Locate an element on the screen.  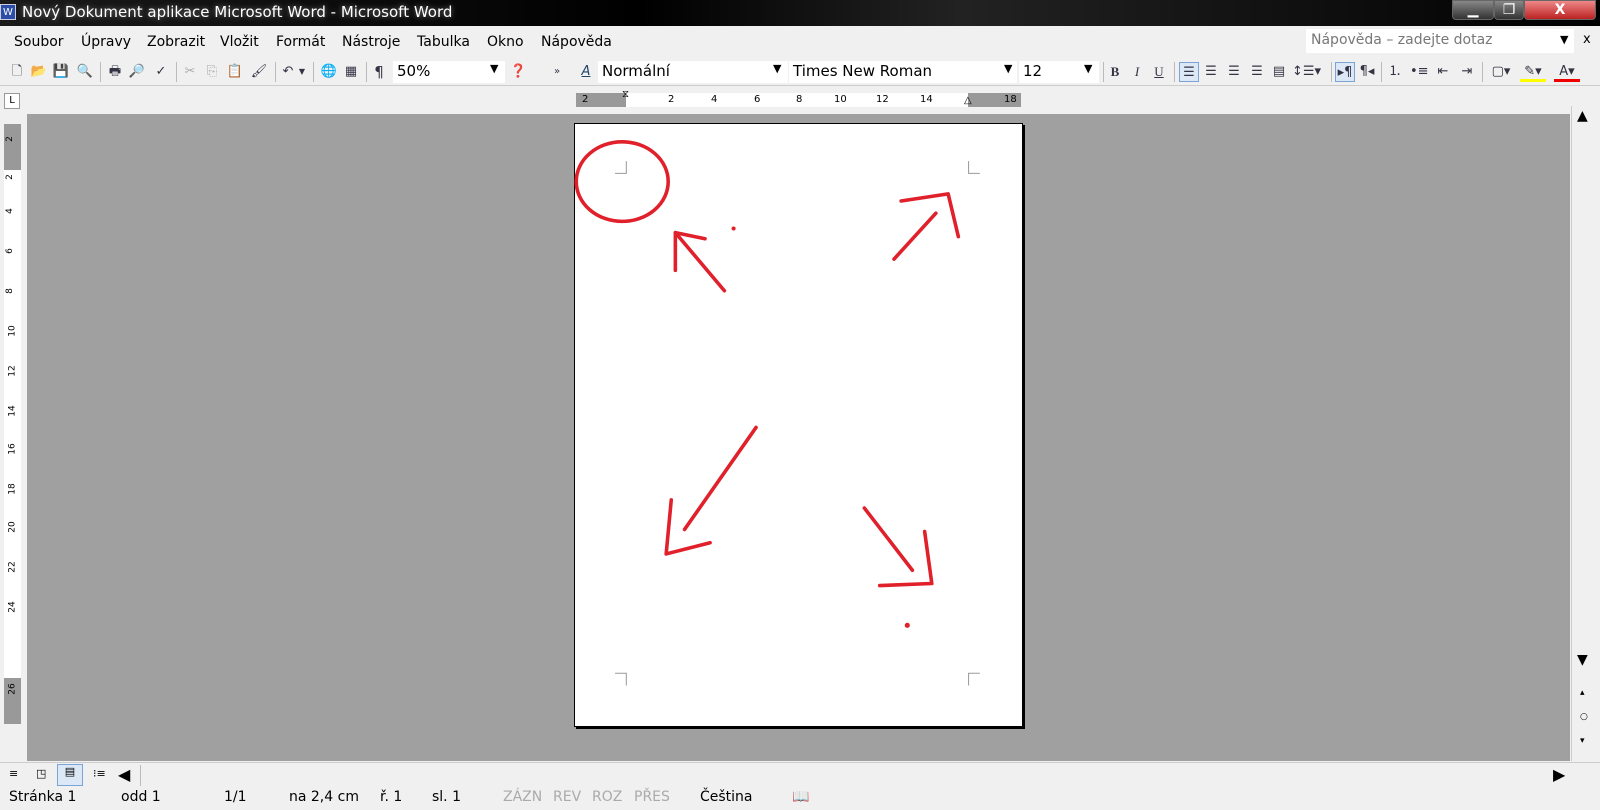
next-page-icon: ▾ is located at coordinates (1582, 741).